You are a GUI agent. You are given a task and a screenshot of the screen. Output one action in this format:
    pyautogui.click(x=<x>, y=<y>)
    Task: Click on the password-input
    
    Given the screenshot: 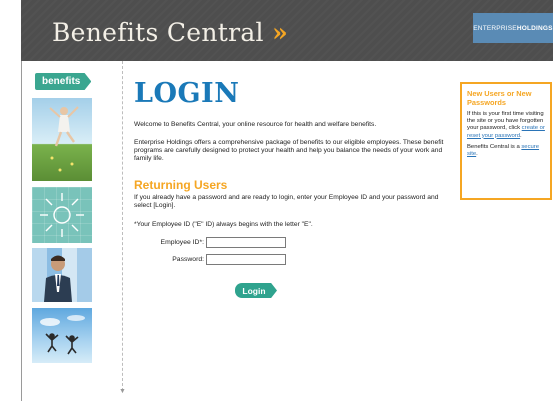 What is the action you would take?
    pyautogui.click(x=246, y=259)
    